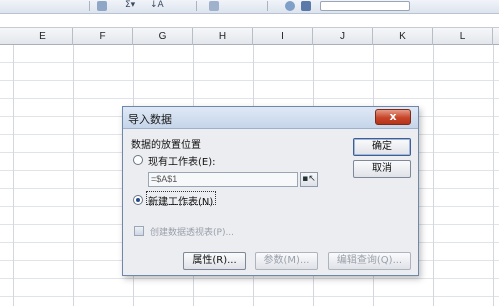  Describe the element at coordinates (270, 118) in the screenshot. I see `dialog-titlebar: 导入数据 x` at that location.